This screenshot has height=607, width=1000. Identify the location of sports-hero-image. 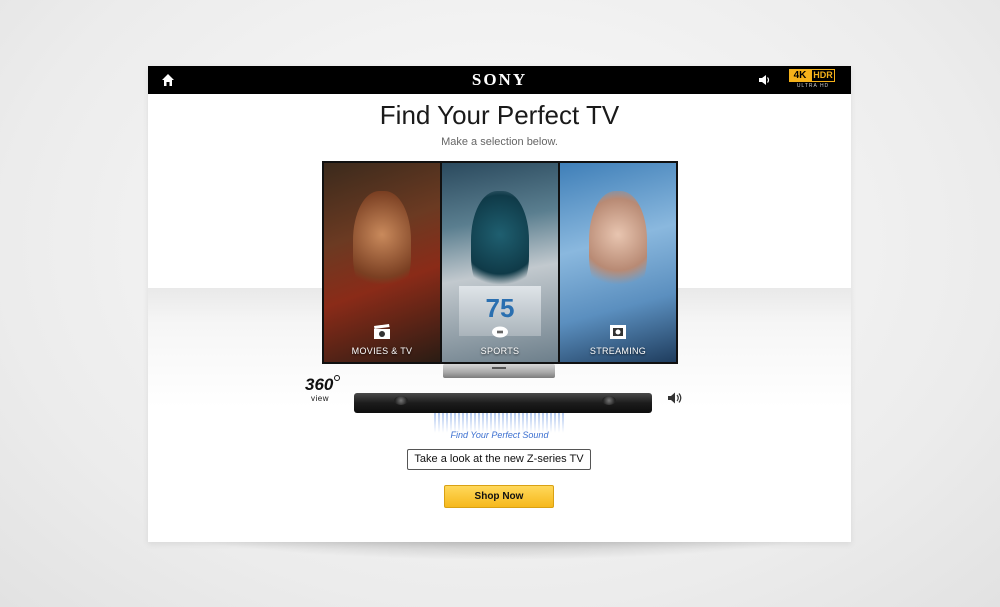
(500, 245).